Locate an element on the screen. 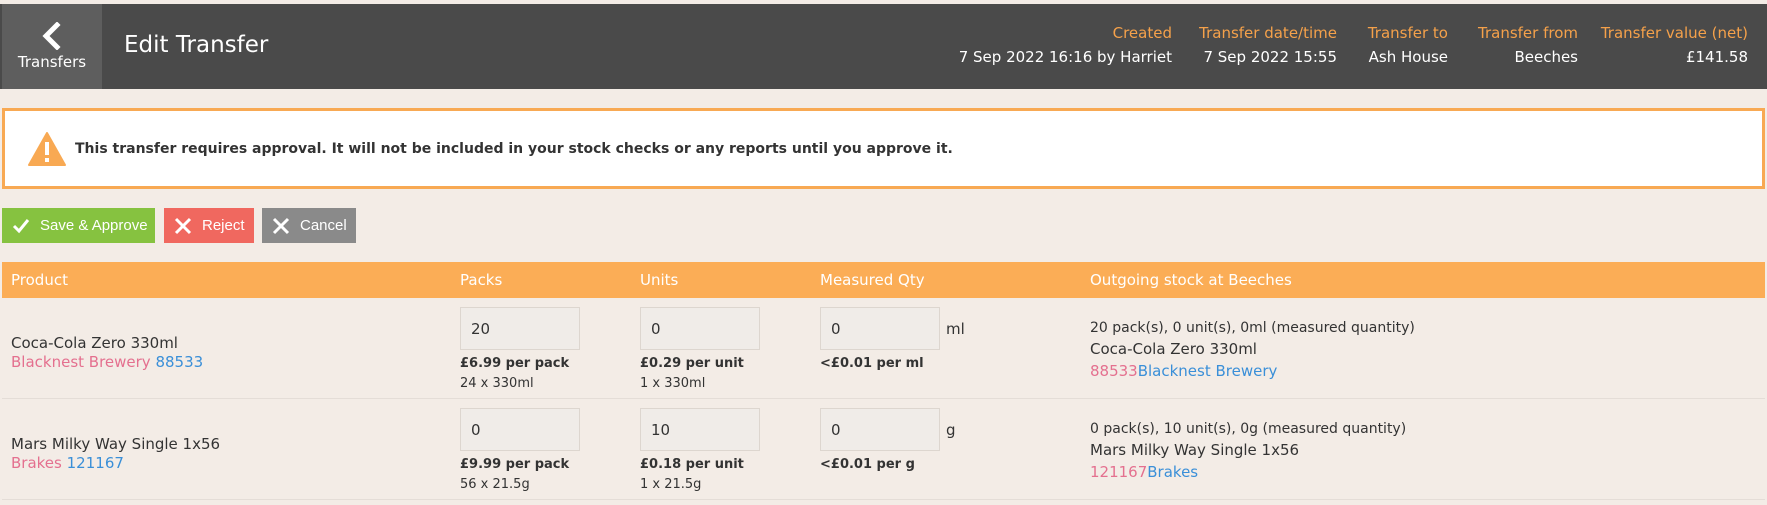 The image size is (1767, 505). meta-label: Transfer to is located at coordinates (1407, 33).